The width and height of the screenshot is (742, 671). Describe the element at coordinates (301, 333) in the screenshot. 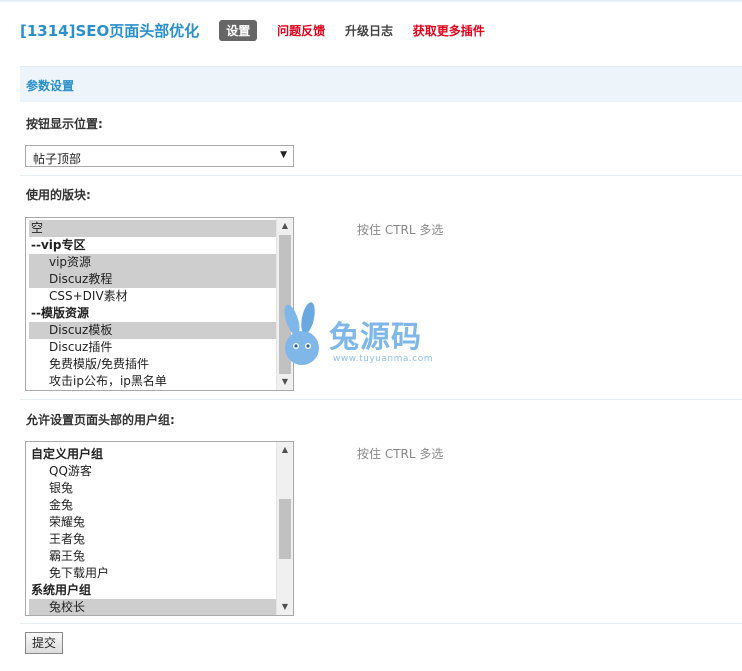

I see `rabbit-logo-icon` at that location.